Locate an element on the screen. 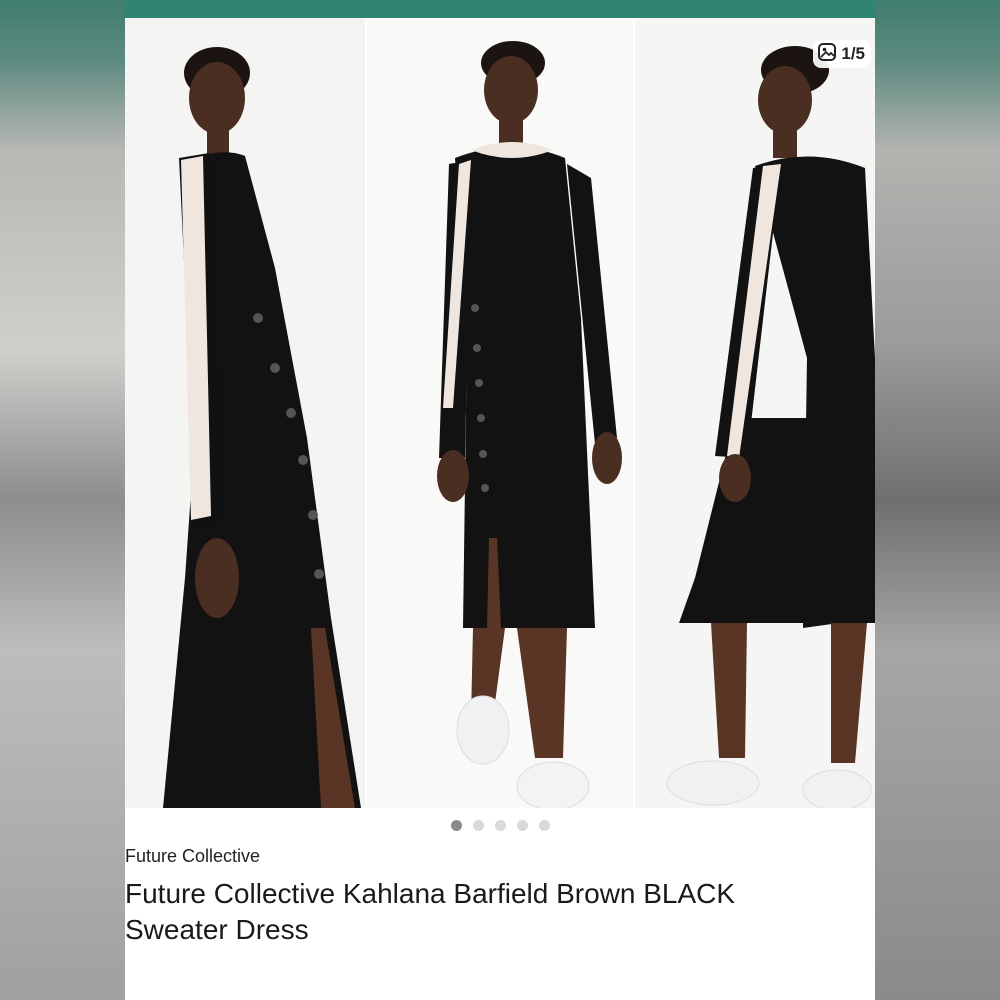 This screenshot has width=1000, height=1000. image-counter: 1/5 is located at coordinates (842, 54).